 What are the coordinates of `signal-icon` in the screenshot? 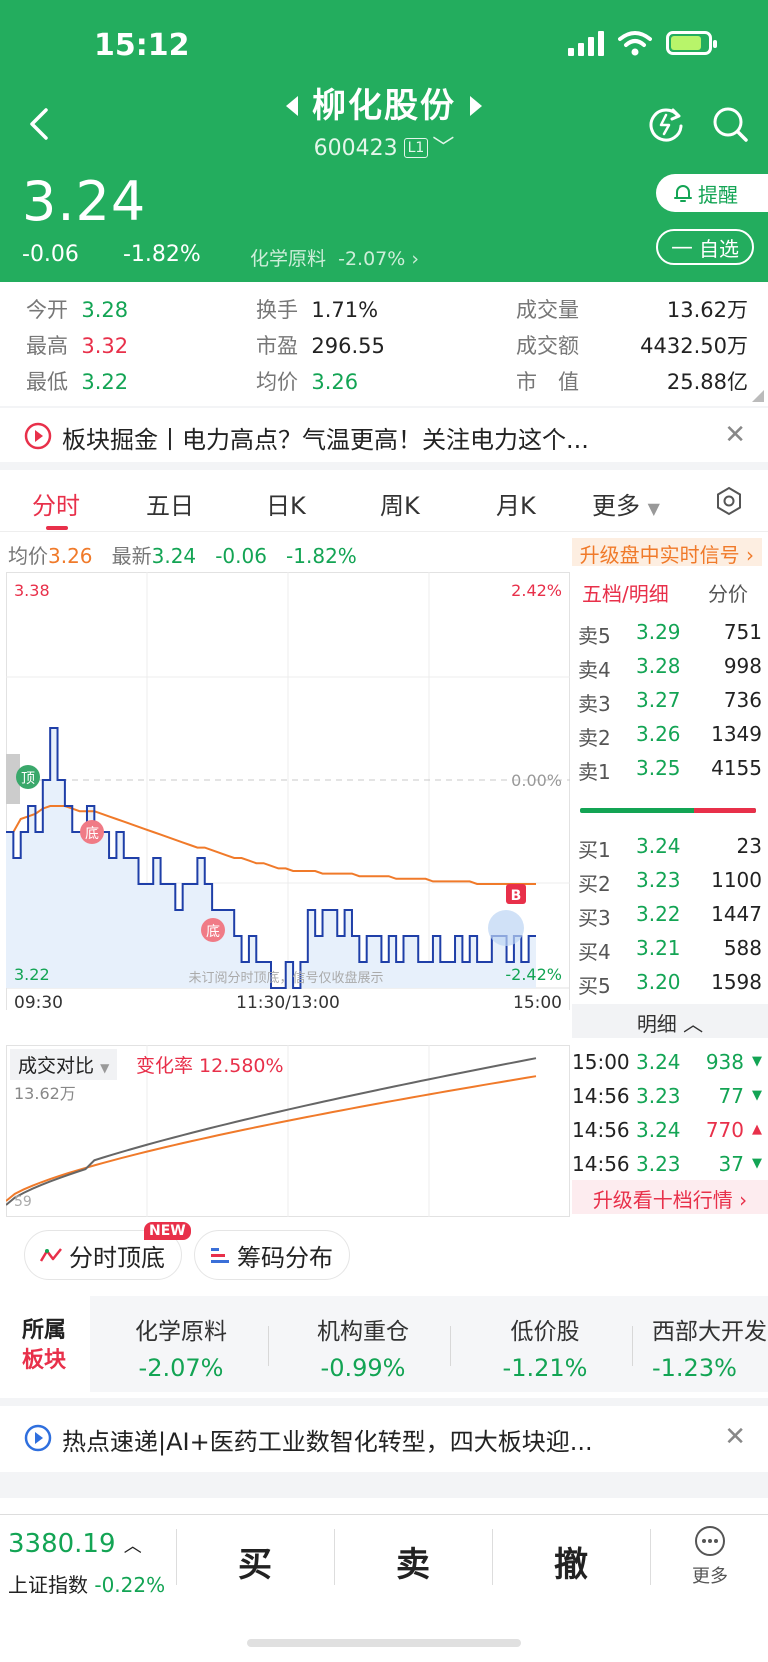 It's located at (586, 43).